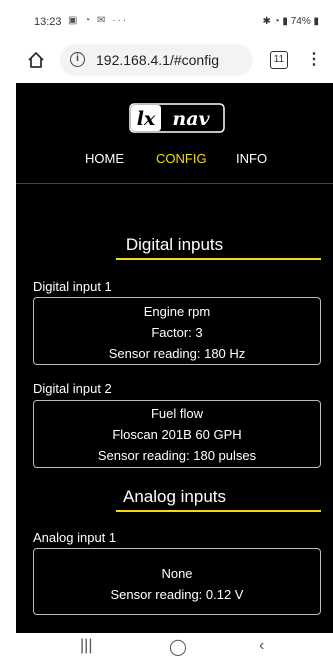  What do you see at coordinates (218, 259) in the screenshot?
I see `digital-inputs-underline` at bounding box center [218, 259].